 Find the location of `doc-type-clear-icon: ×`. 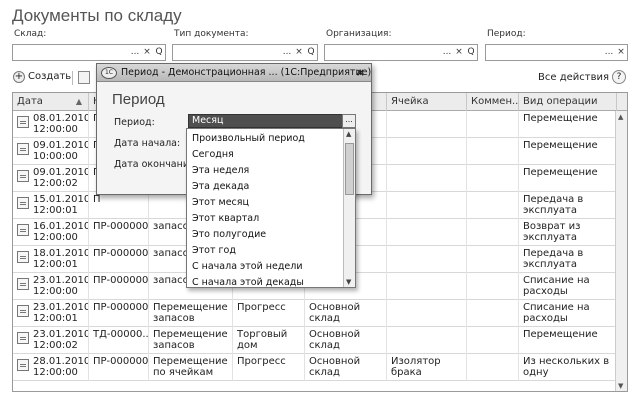

doc-type-clear-icon: × is located at coordinates (299, 52).